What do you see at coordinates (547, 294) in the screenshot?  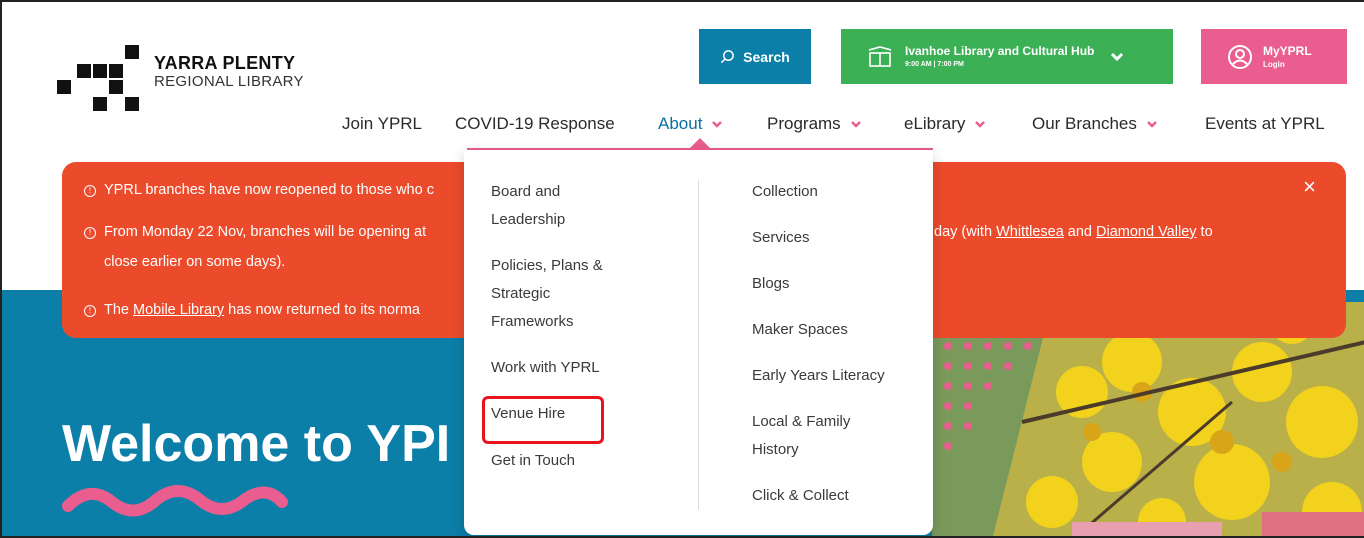 I see `menu-item-policies-plans-frameworks: Policies, Plans & Strategic Frameworks` at bounding box center [547, 294].